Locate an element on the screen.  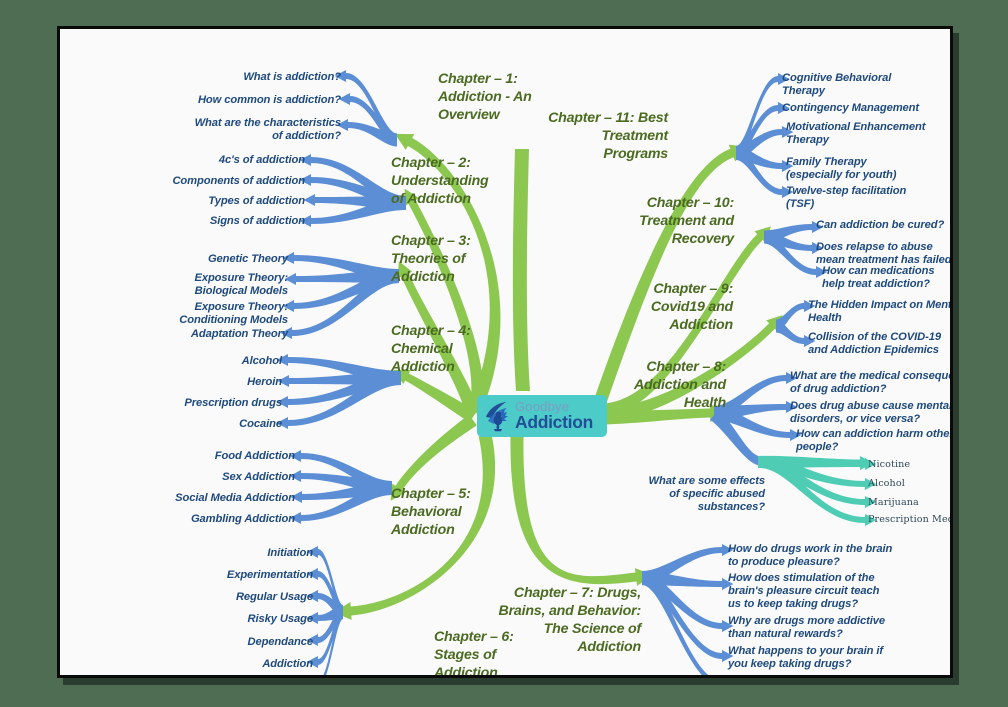
leaf-ch10-0: Can addiction be cured? is located at coordinates (883, 225).